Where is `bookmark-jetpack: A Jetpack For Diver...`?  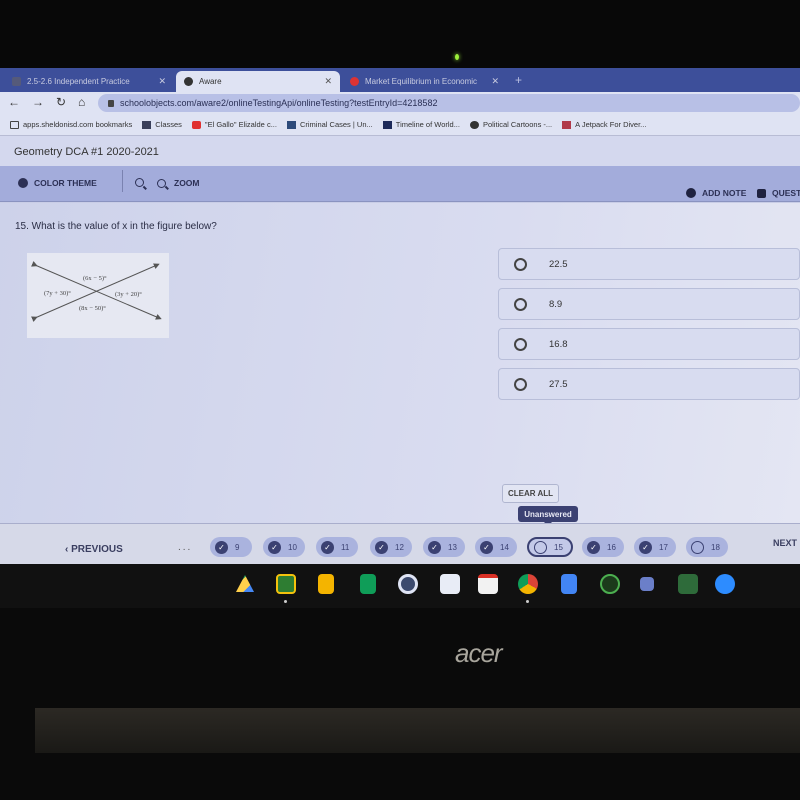 bookmark-jetpack: A Jetpack For Diver... is located at coordinates (604, 124).